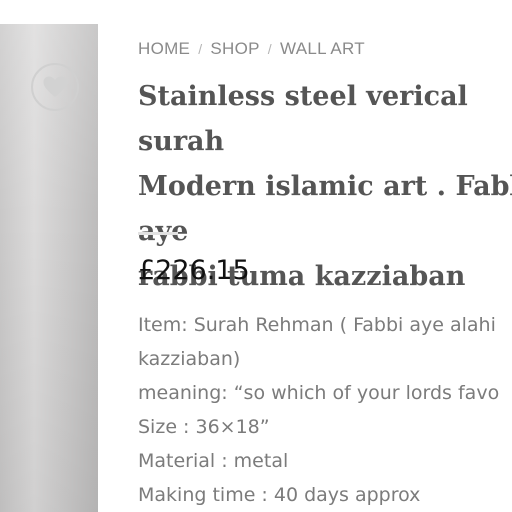 Image resolution: width=512 pixels, height=512 pixels. I want to click on description-line: Size : 36×18”, so click(204, 427).